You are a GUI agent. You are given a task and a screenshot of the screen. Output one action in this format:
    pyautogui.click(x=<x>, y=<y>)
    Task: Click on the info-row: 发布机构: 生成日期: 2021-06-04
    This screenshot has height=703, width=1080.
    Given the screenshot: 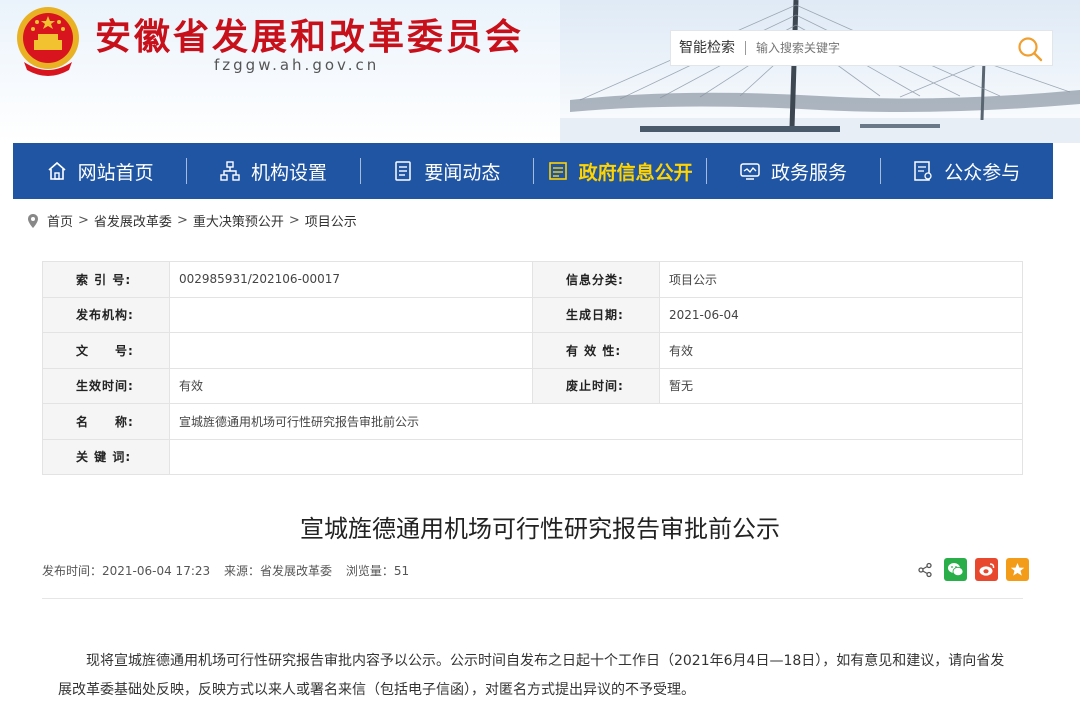 What is the action you would take?
    pyautogui.click(x=532, y=314)
    